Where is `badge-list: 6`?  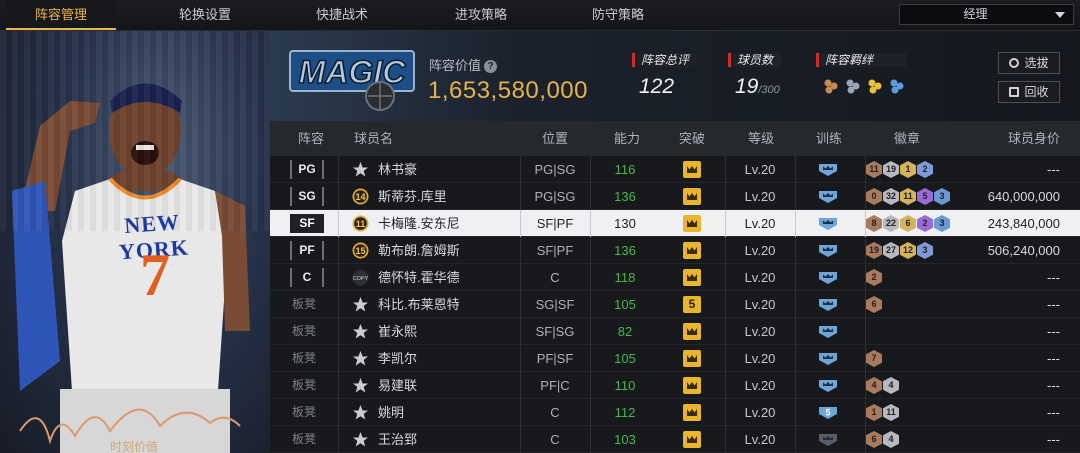 badge-list: 6 is located at coordinates (874, 304).